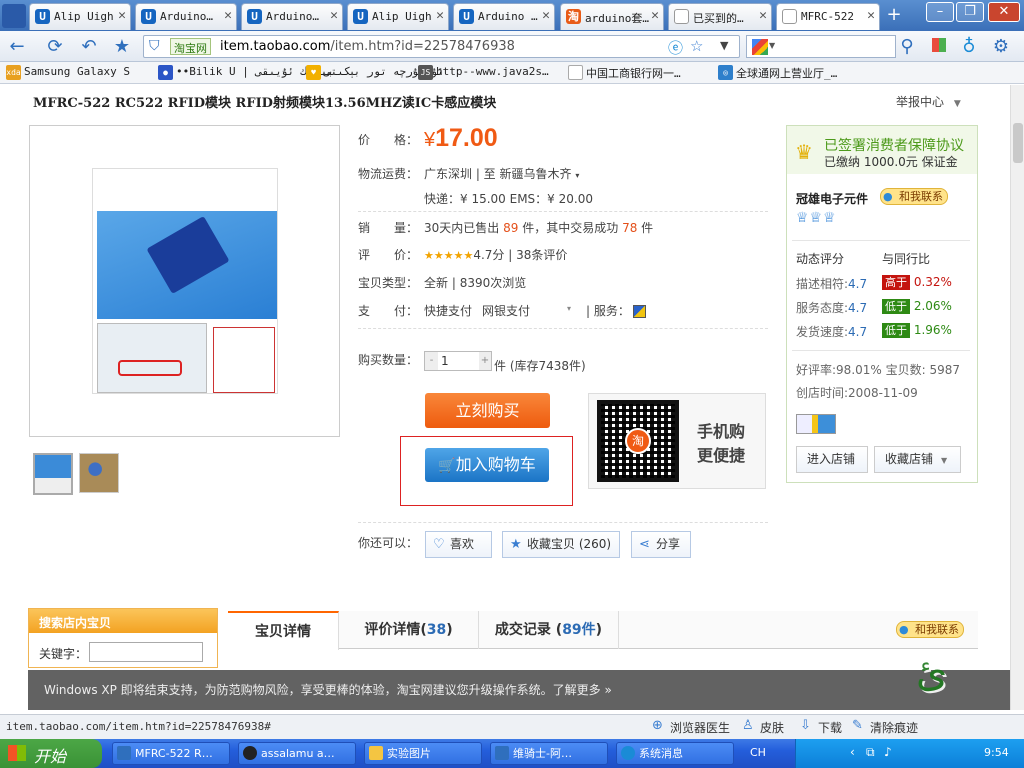 This screenshot has width=1024, height=768. I want to click on apps-grid-icon, so click(939, 47).